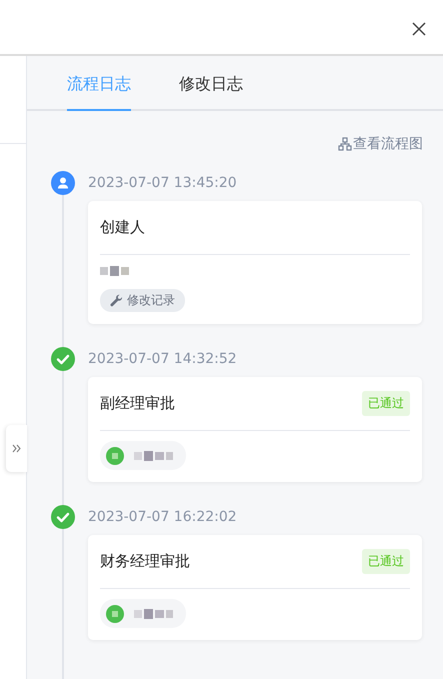  I want to click on step-title: 副经理审批, so click(137, 403).